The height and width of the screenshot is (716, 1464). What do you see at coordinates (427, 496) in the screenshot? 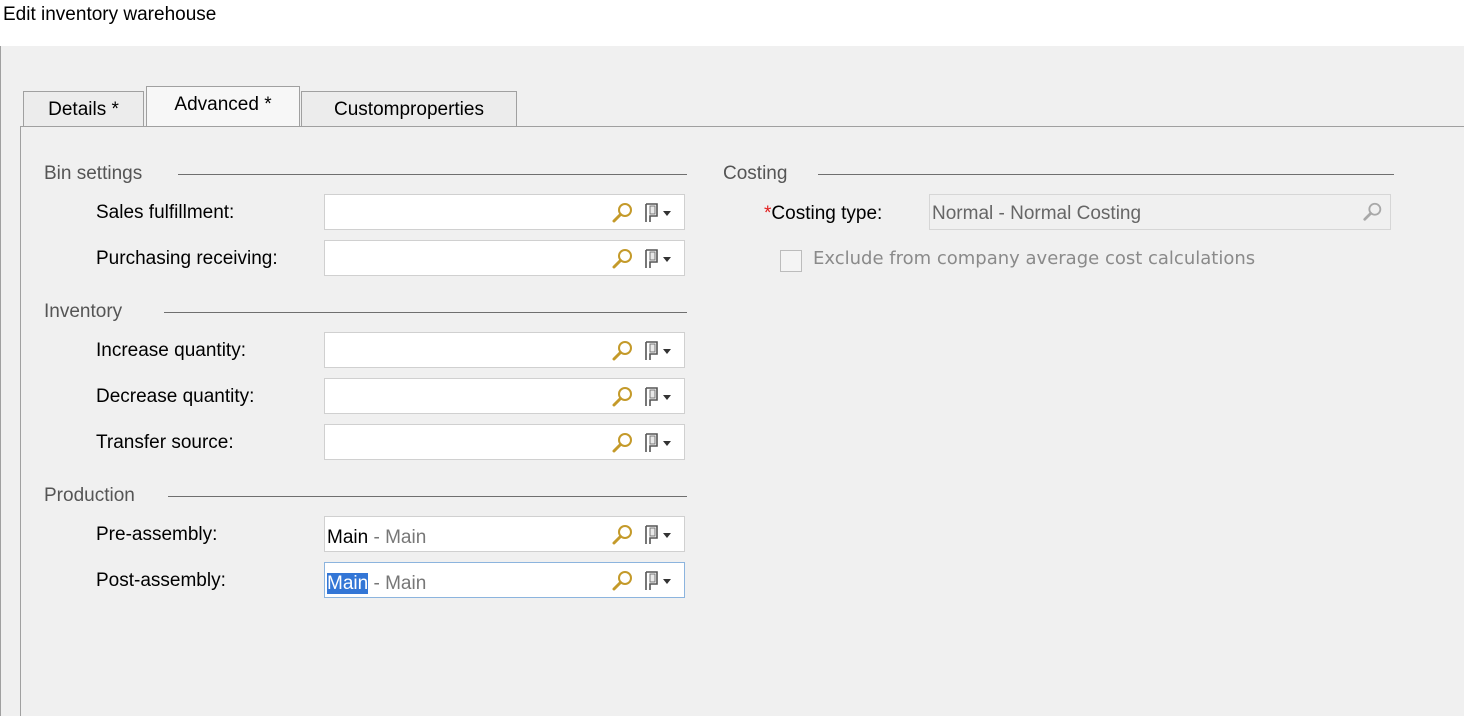
I see `group-production-divider` at bounding box center [427, 496].